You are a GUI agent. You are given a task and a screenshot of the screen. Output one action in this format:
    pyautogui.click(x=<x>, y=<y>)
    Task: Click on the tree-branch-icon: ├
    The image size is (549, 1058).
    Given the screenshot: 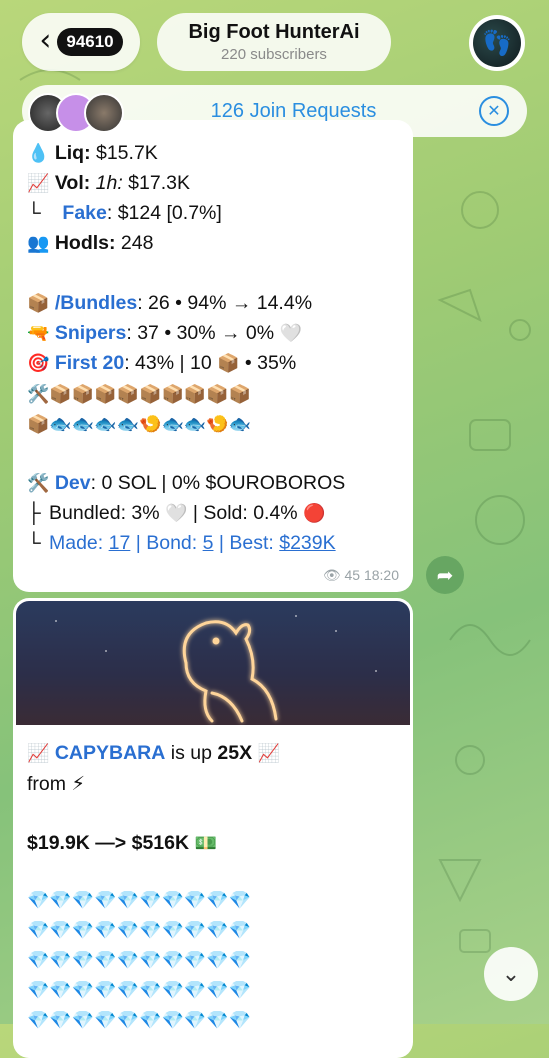 What is the action you would take?
    pyautogui.click(x=34, y=513)
    